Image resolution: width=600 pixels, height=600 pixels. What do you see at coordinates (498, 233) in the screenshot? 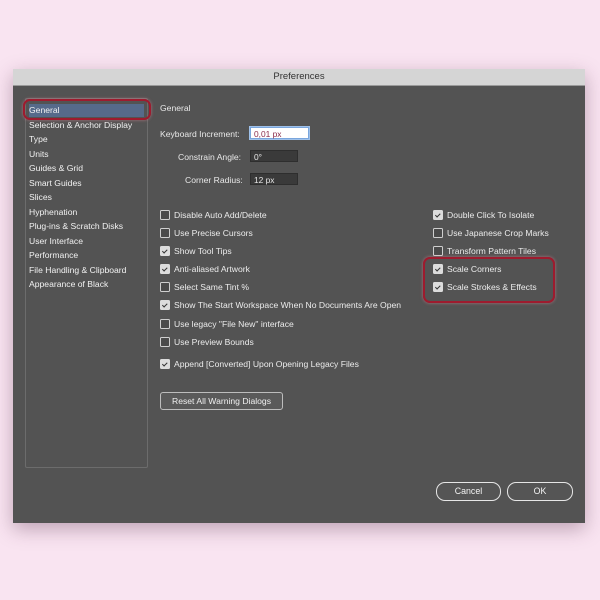
I see `option-label: Use Japanese Crop Marks` at bounding box center [498, 233].